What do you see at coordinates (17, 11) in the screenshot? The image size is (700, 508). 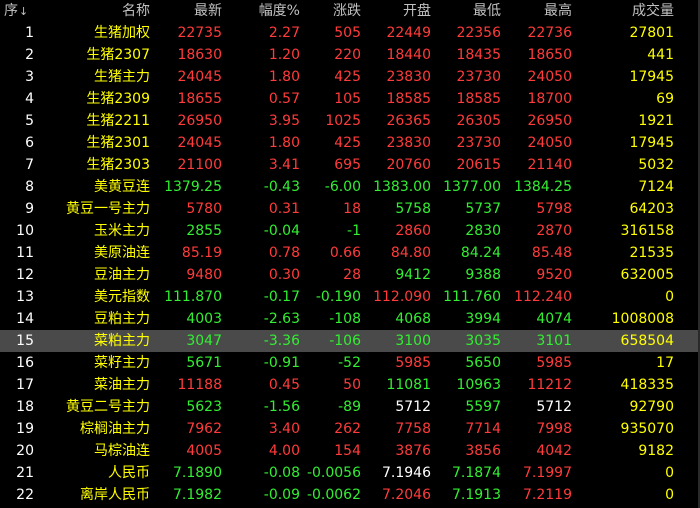 I see `header-index: 序↓` at bounding box center [17, 11].